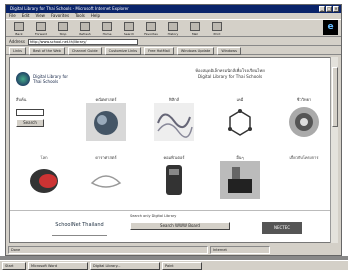  I want to click on stop-label: Stop, so click(63, 34).